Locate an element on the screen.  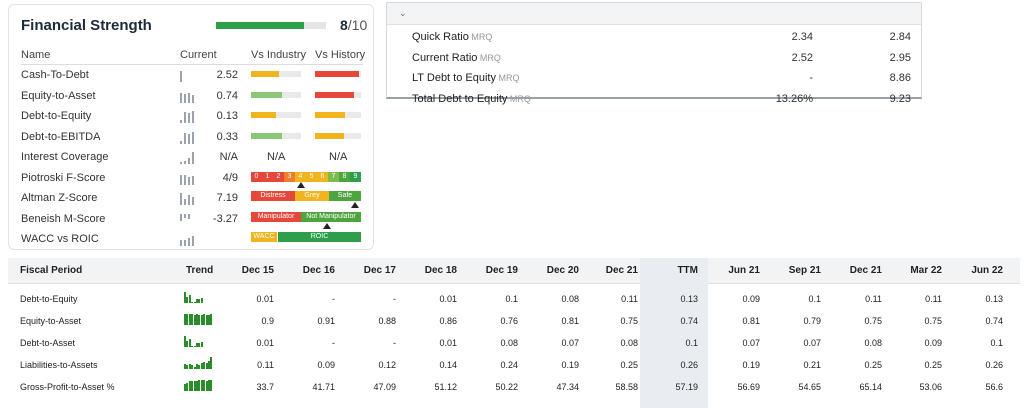
ratio-row: LT Debt to Equity MRQ - 8.86 is located at coordinates (654, 78).